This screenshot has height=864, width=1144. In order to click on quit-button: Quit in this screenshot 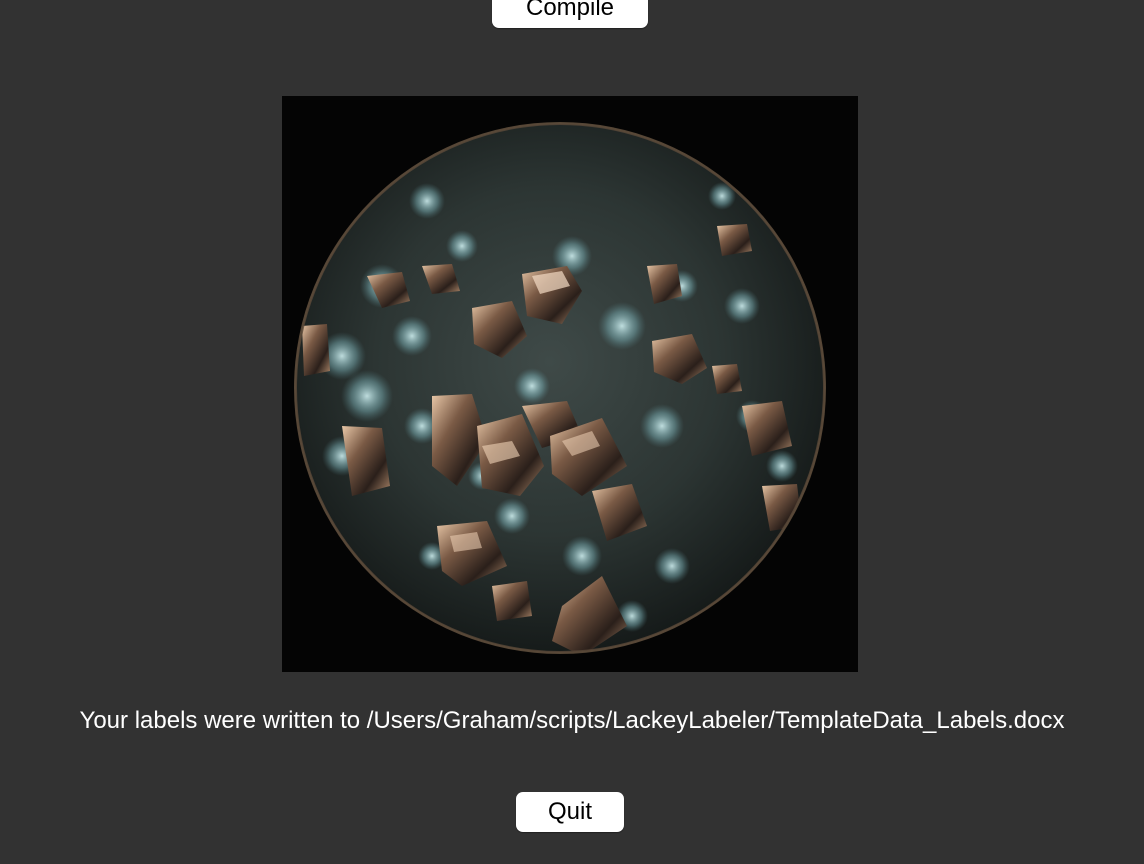, I will do `click(570, 812)`.